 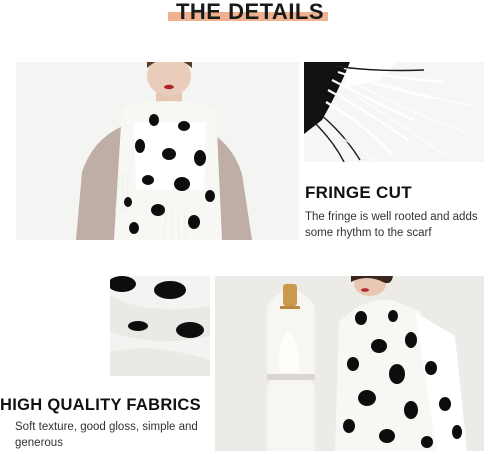 I want to click on fringe-cut-heading: FRINGE CUT, so click(x=358, y=192).